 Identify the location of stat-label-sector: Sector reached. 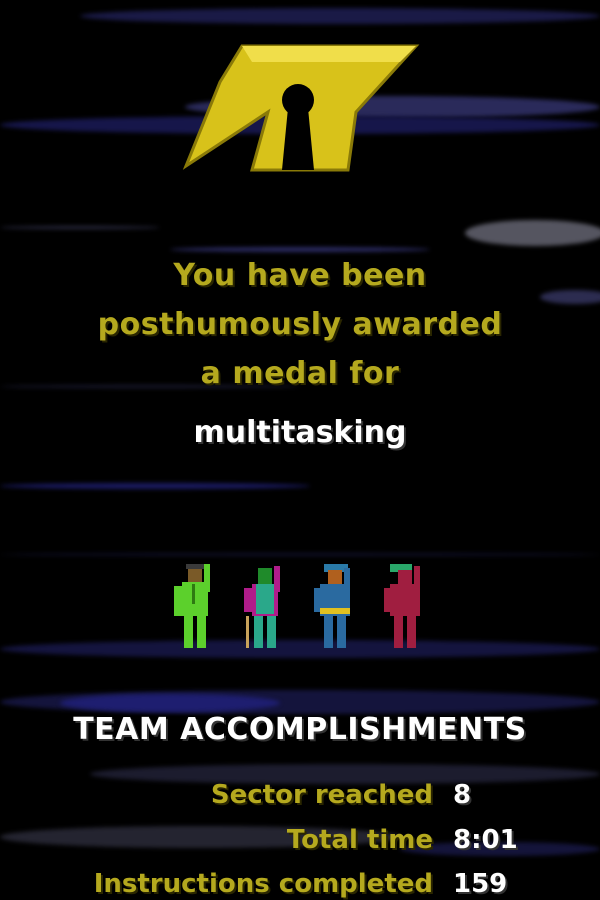
(321, 795).